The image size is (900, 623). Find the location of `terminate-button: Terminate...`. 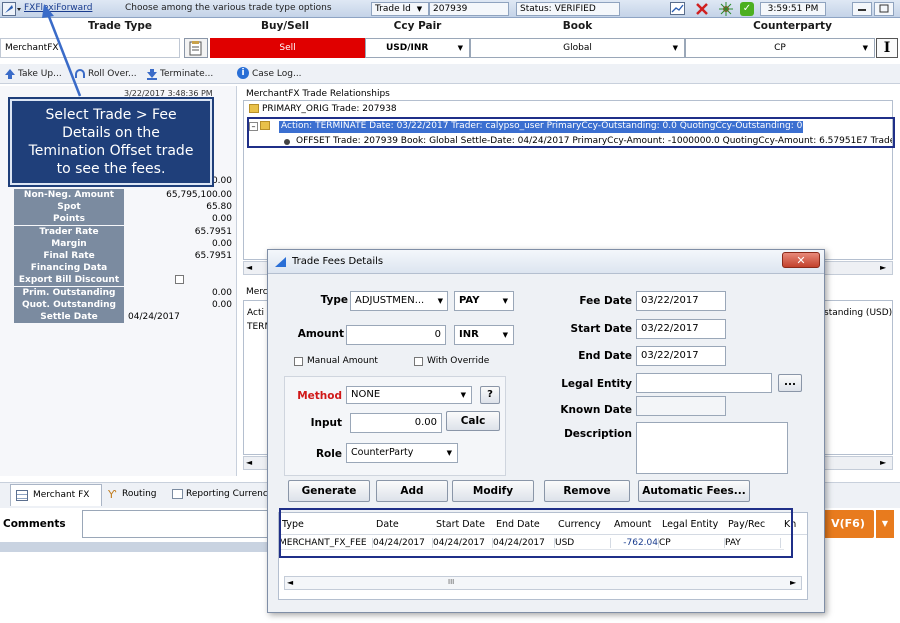

terminate-button: Terminate... is located at coordinates (195, 74).